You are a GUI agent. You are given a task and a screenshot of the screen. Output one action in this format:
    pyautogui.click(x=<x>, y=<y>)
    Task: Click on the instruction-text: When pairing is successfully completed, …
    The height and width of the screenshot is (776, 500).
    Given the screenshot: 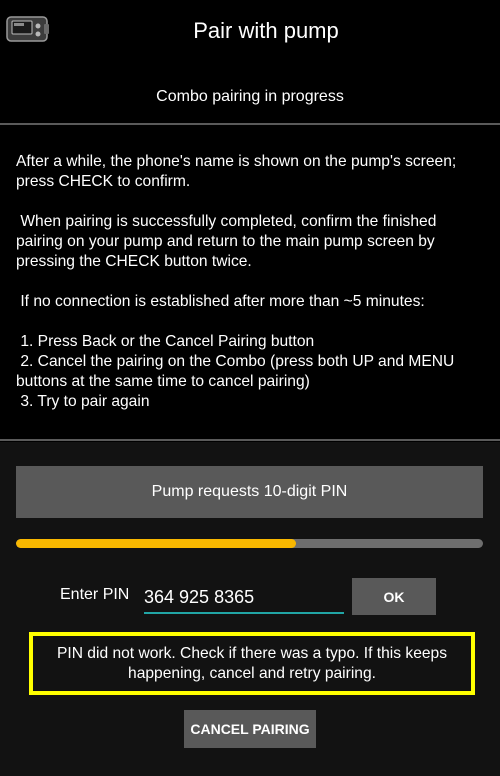 What is the action you would take?
    pyautogui.click(x=228, y=241)
    